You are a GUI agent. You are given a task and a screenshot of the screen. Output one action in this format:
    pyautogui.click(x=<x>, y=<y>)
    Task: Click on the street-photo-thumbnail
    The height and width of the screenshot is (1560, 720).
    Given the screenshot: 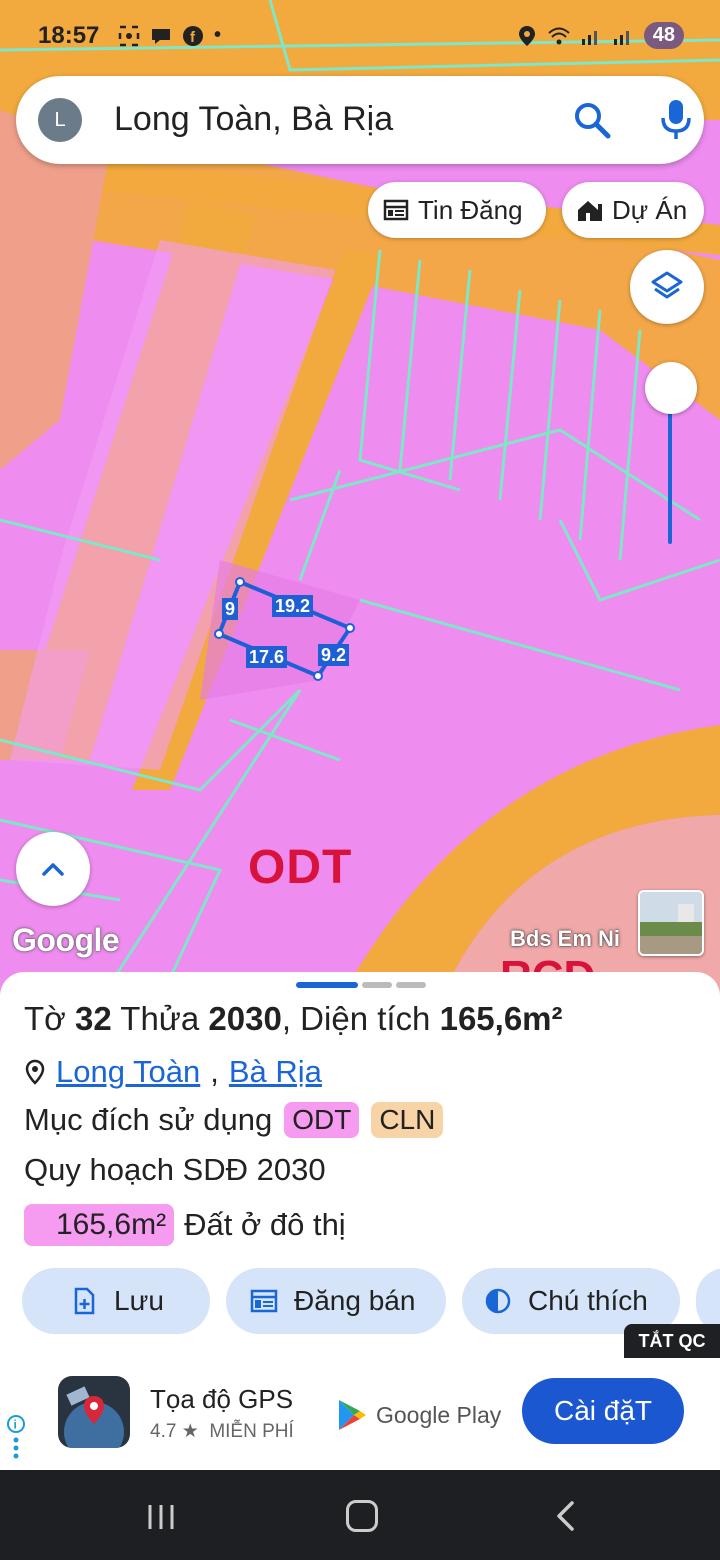 What is the action you would take?
    pyautogui.click(x=671, y=923)
    